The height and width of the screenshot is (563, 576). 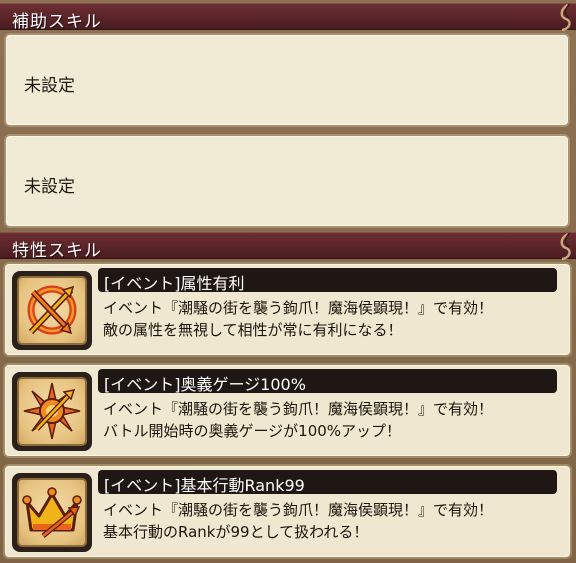 I want to click on skill-name-bar: [イベント]基本行動Rank99, so click(x=327, y=482).